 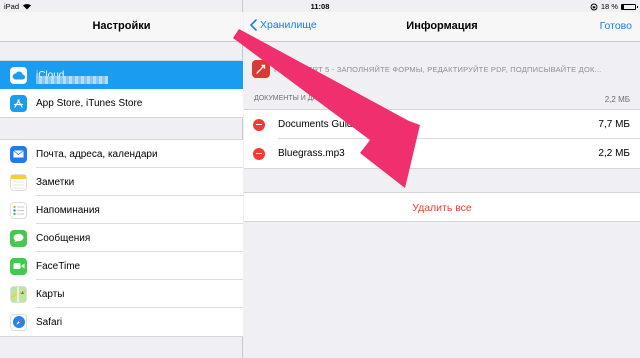 I want to click on list-item: Bluegrass.mp3 2,2 МБ, so click(x=442, y=153).